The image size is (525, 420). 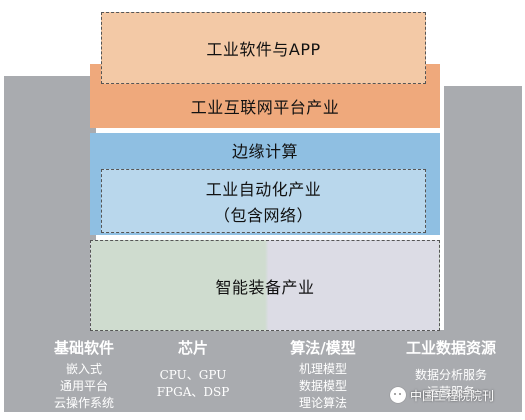 I want to click on foundation-item: 云操作系统, so click(x=83, y=403).